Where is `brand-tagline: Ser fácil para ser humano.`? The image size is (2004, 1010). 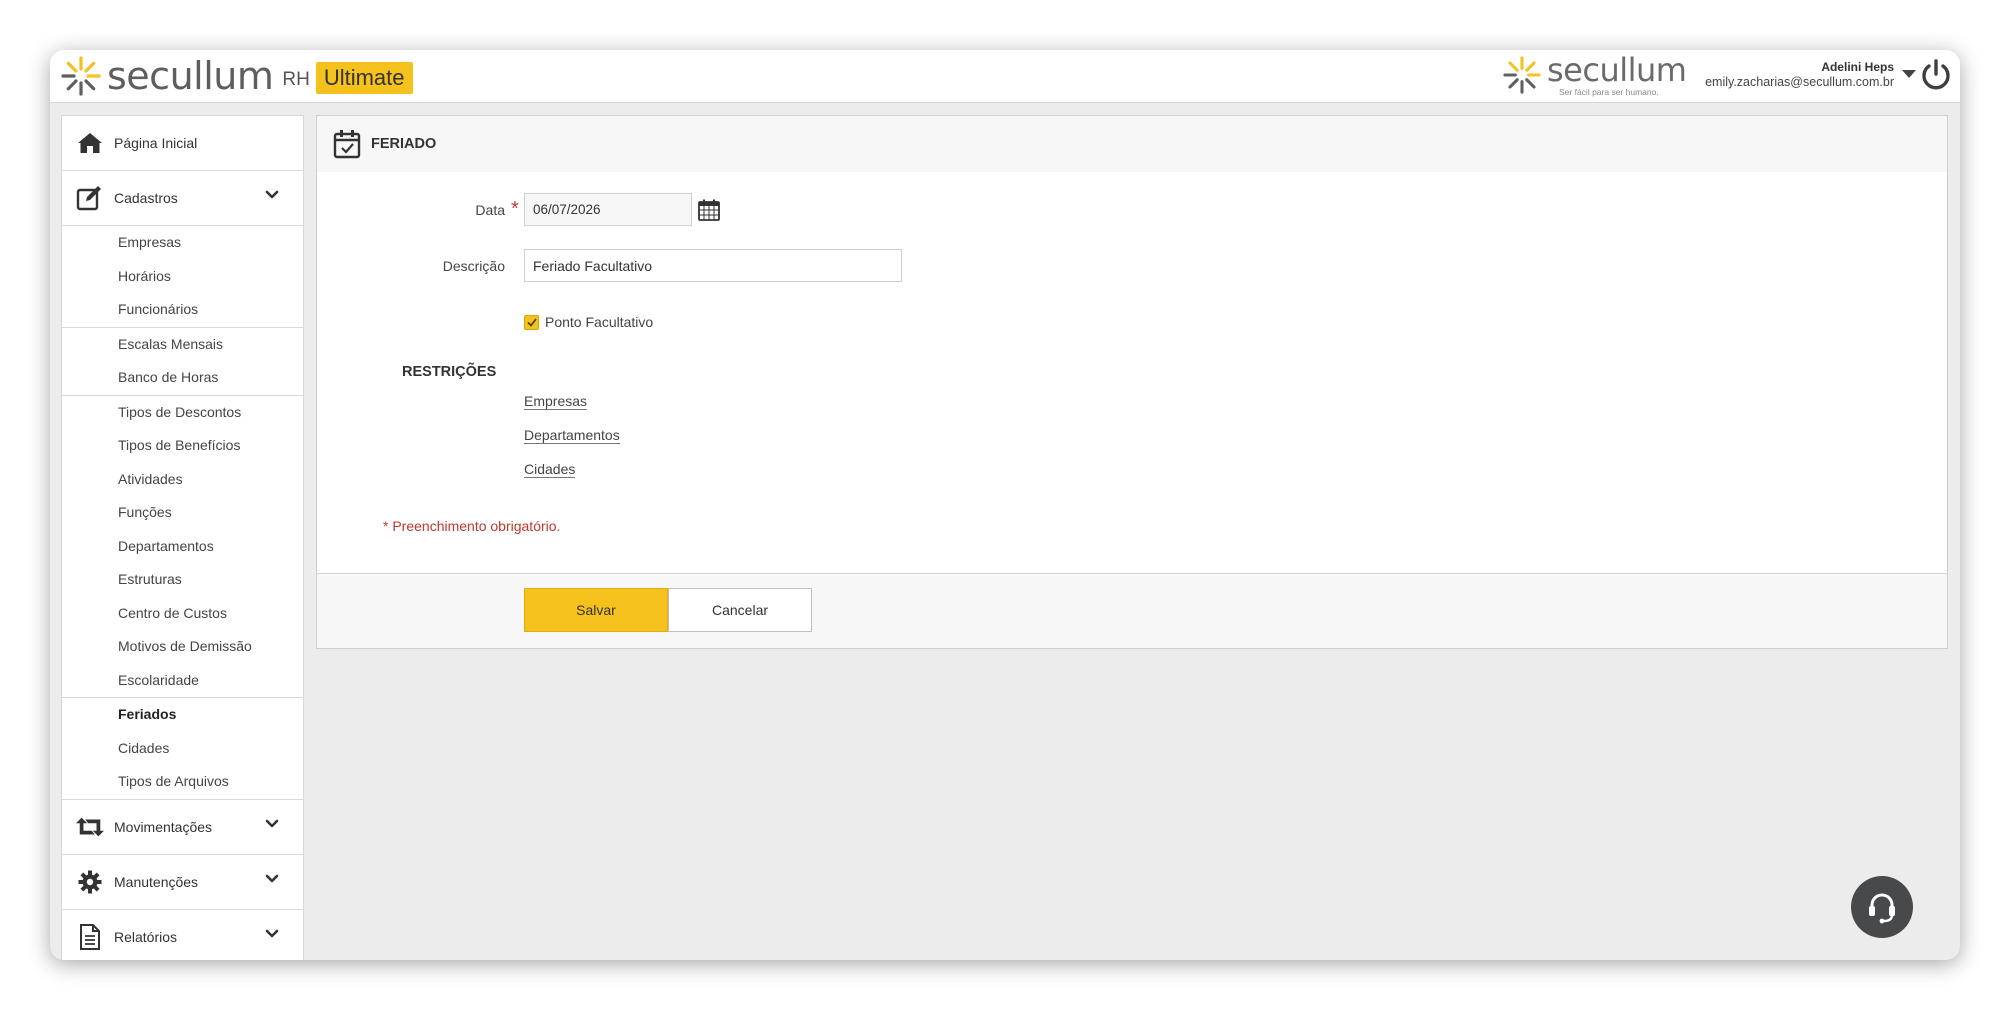 brand-tagline: Ser fácil para ser humano. is located at coordinates (1609, 91).